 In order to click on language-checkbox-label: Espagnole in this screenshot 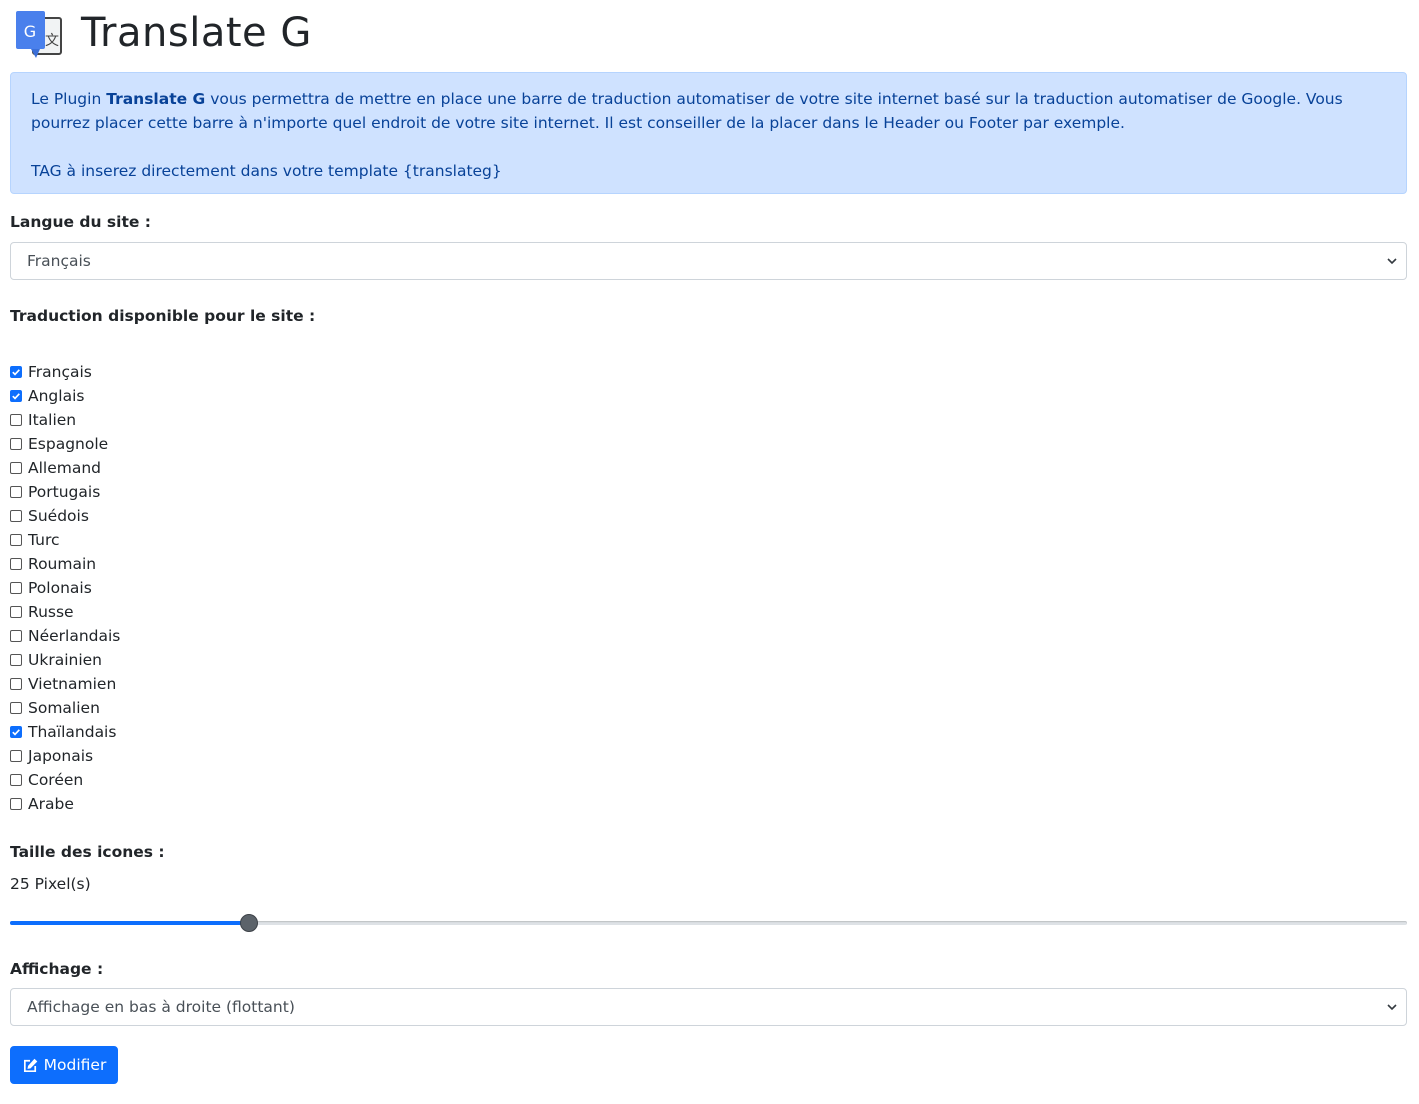, I will do `click(68, 444)`.